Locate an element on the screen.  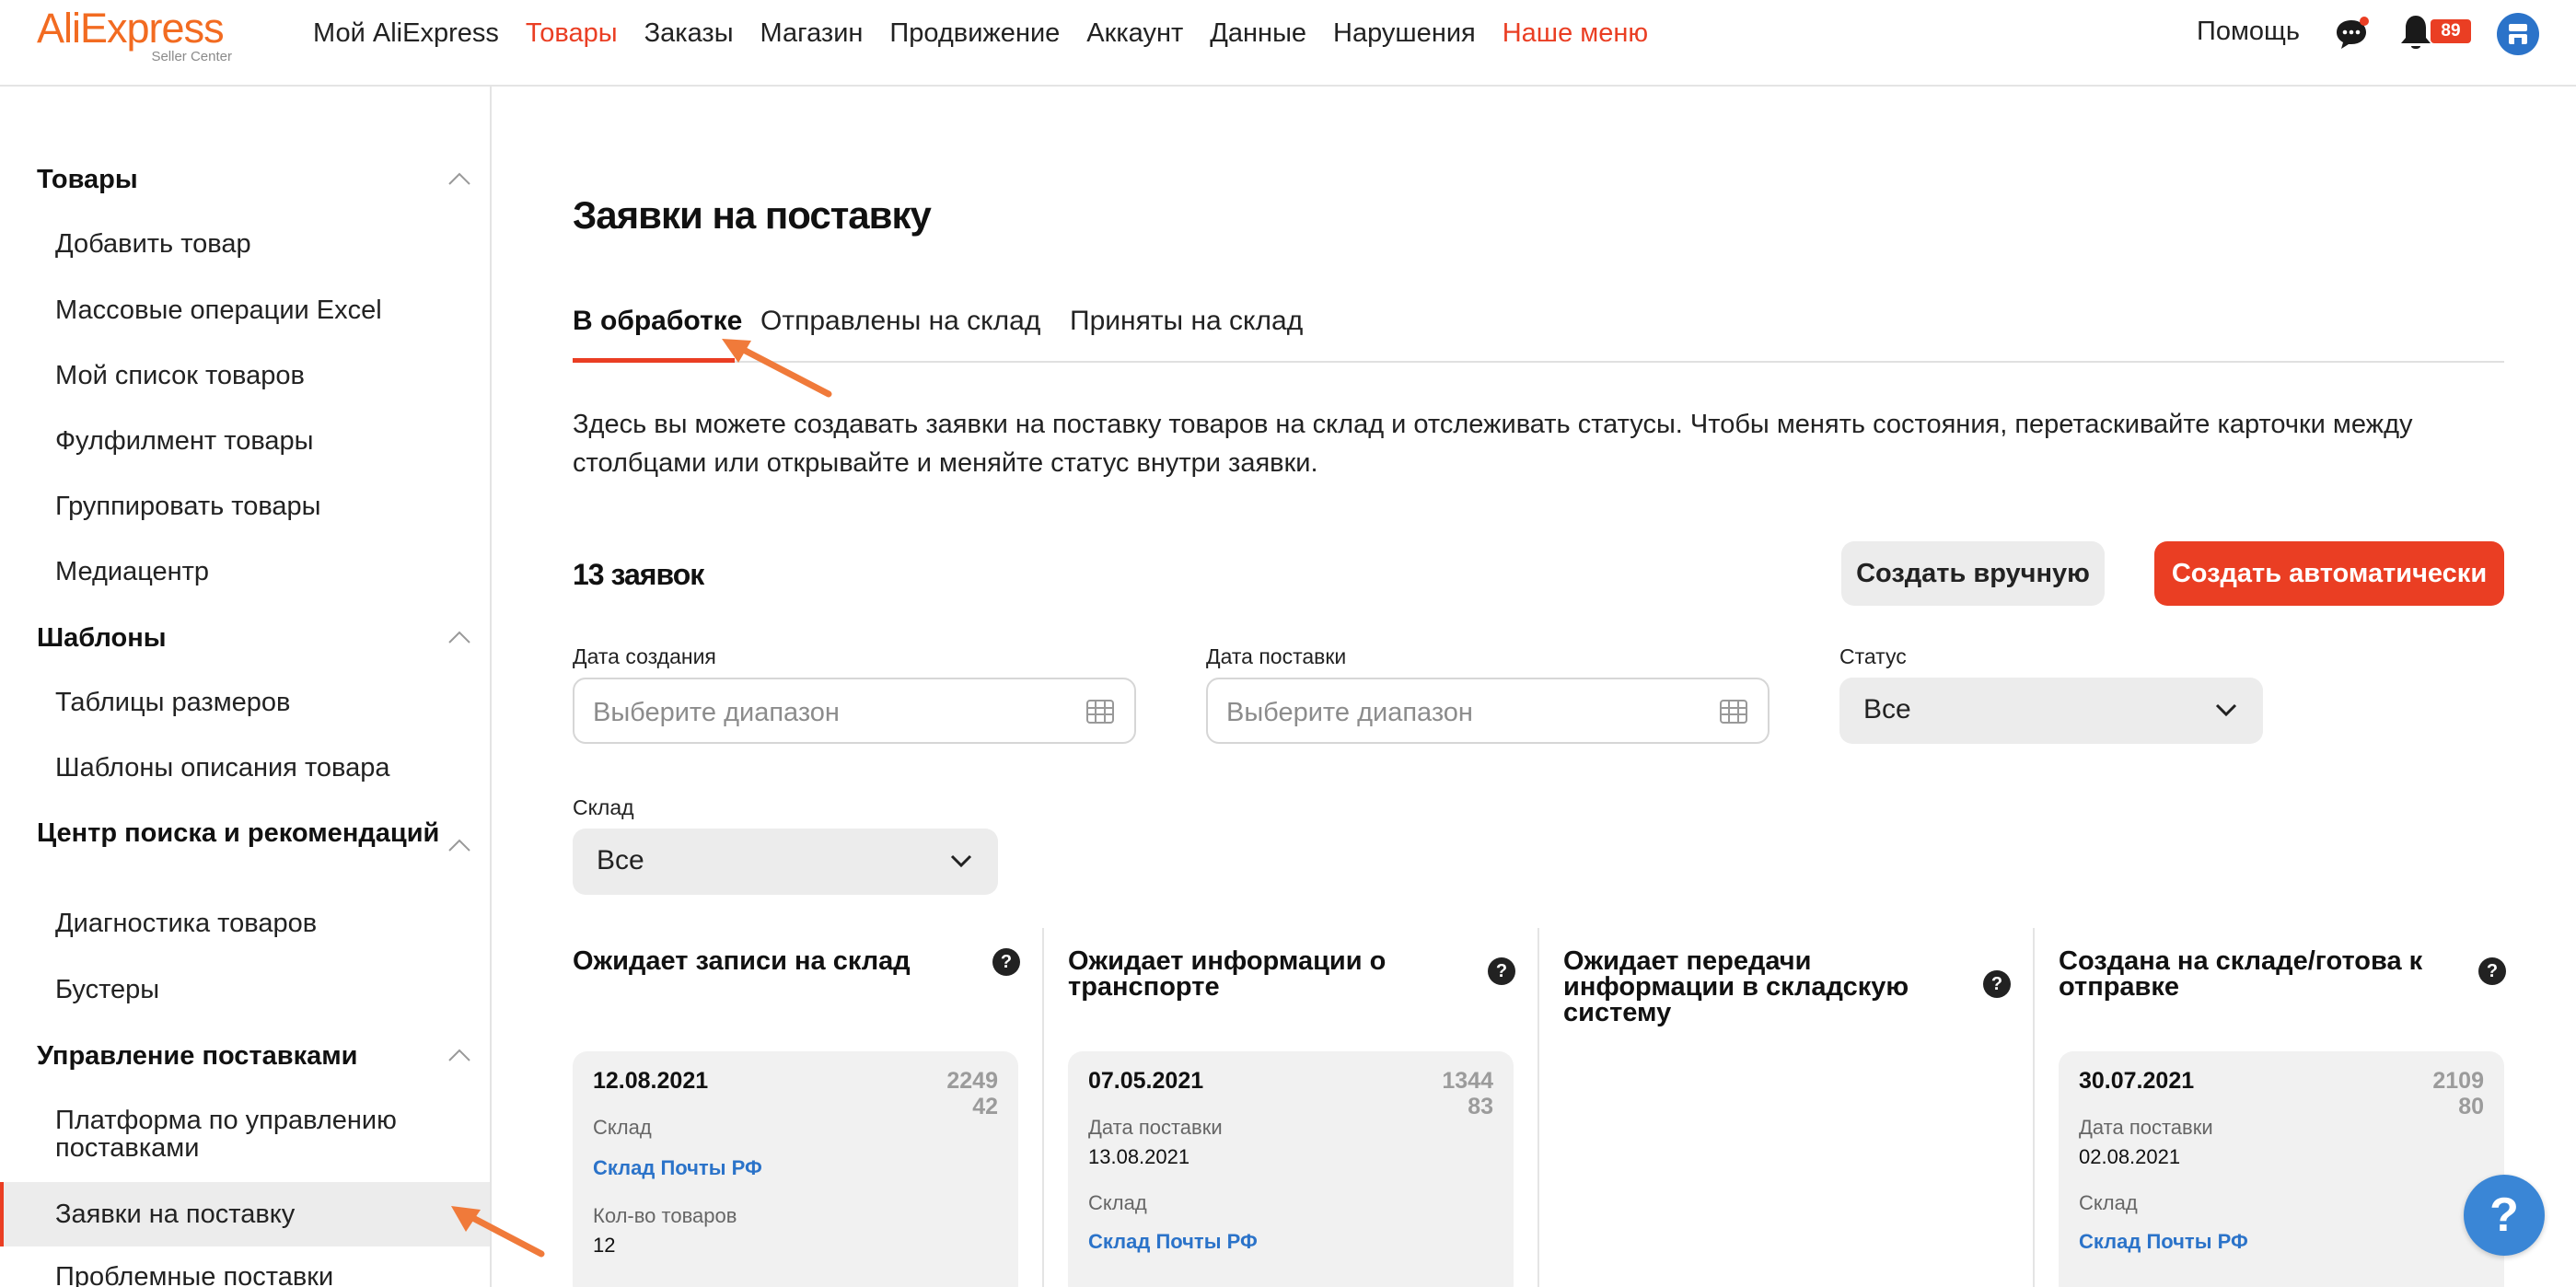
help-fab-button: ? is located at coordinates (2504, 1215).